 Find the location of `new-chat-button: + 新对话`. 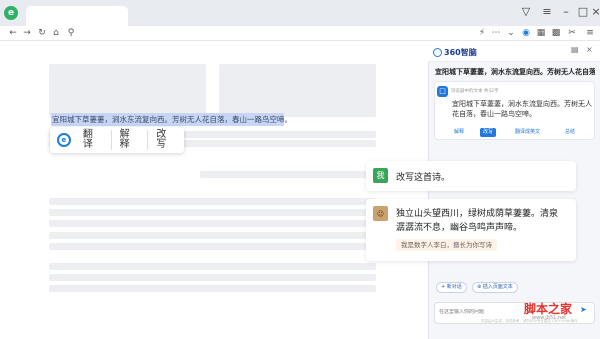

new-chat-button: + 新对话 is located at coordinates (451, 287).